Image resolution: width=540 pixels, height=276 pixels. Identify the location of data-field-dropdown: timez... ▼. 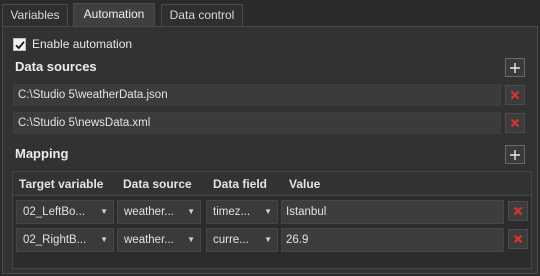
(242, 212).